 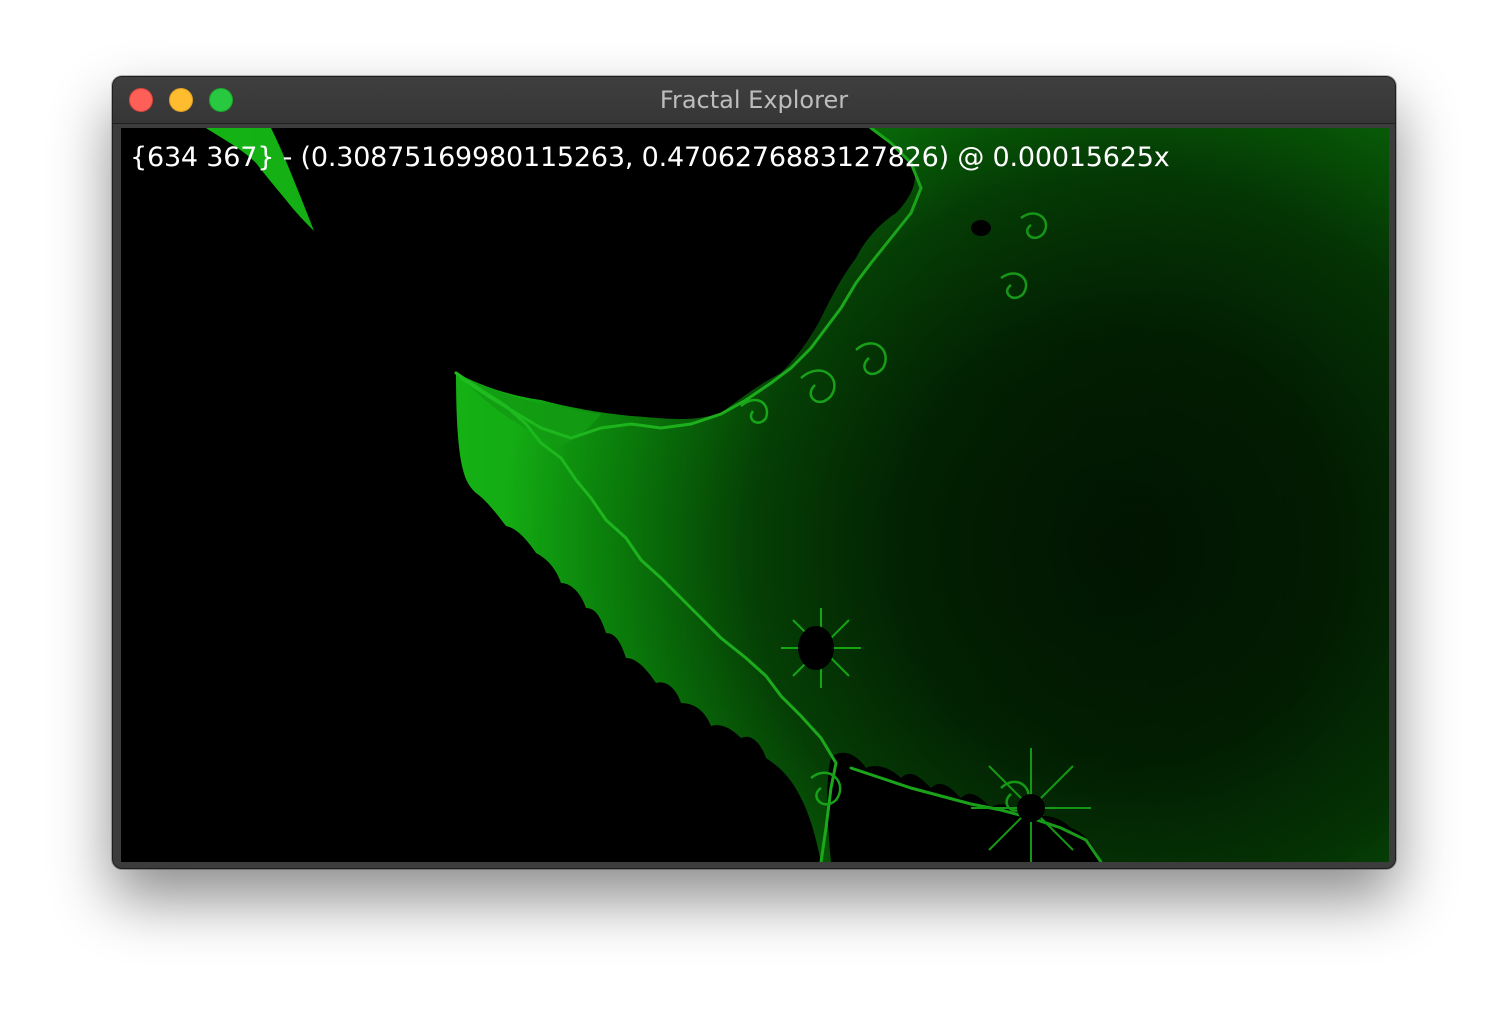 I want to click on title-bar: Fractal Explorer, so click(x=754, y=100).